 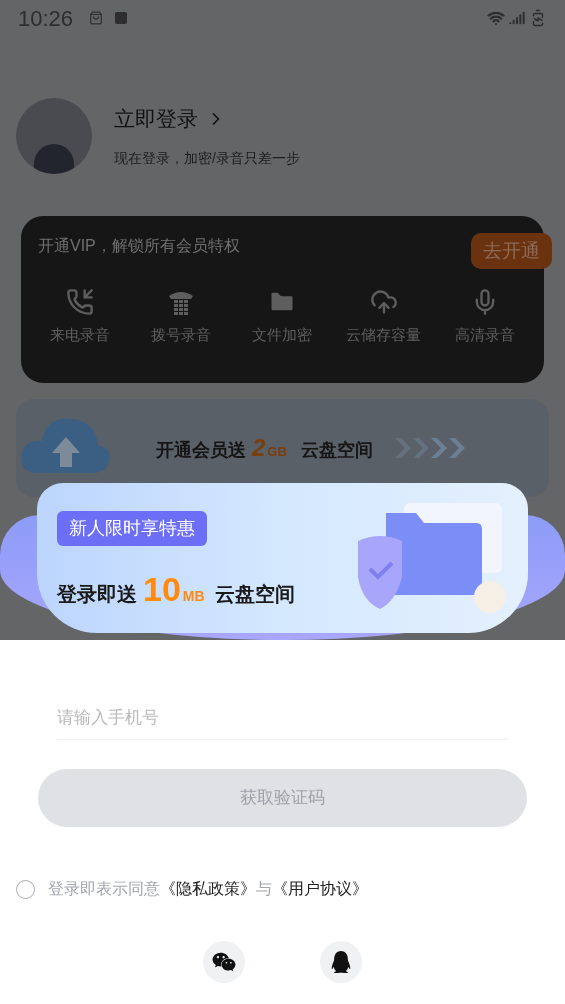 I want to click on promo-amount: 10, so click(x=162, y=589).